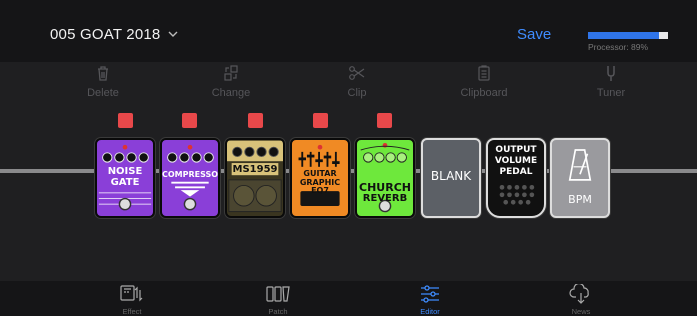  Describe the element at coordinates (385, 187) in the screenshot. I see `pedal-label: CHURCH` at that location.